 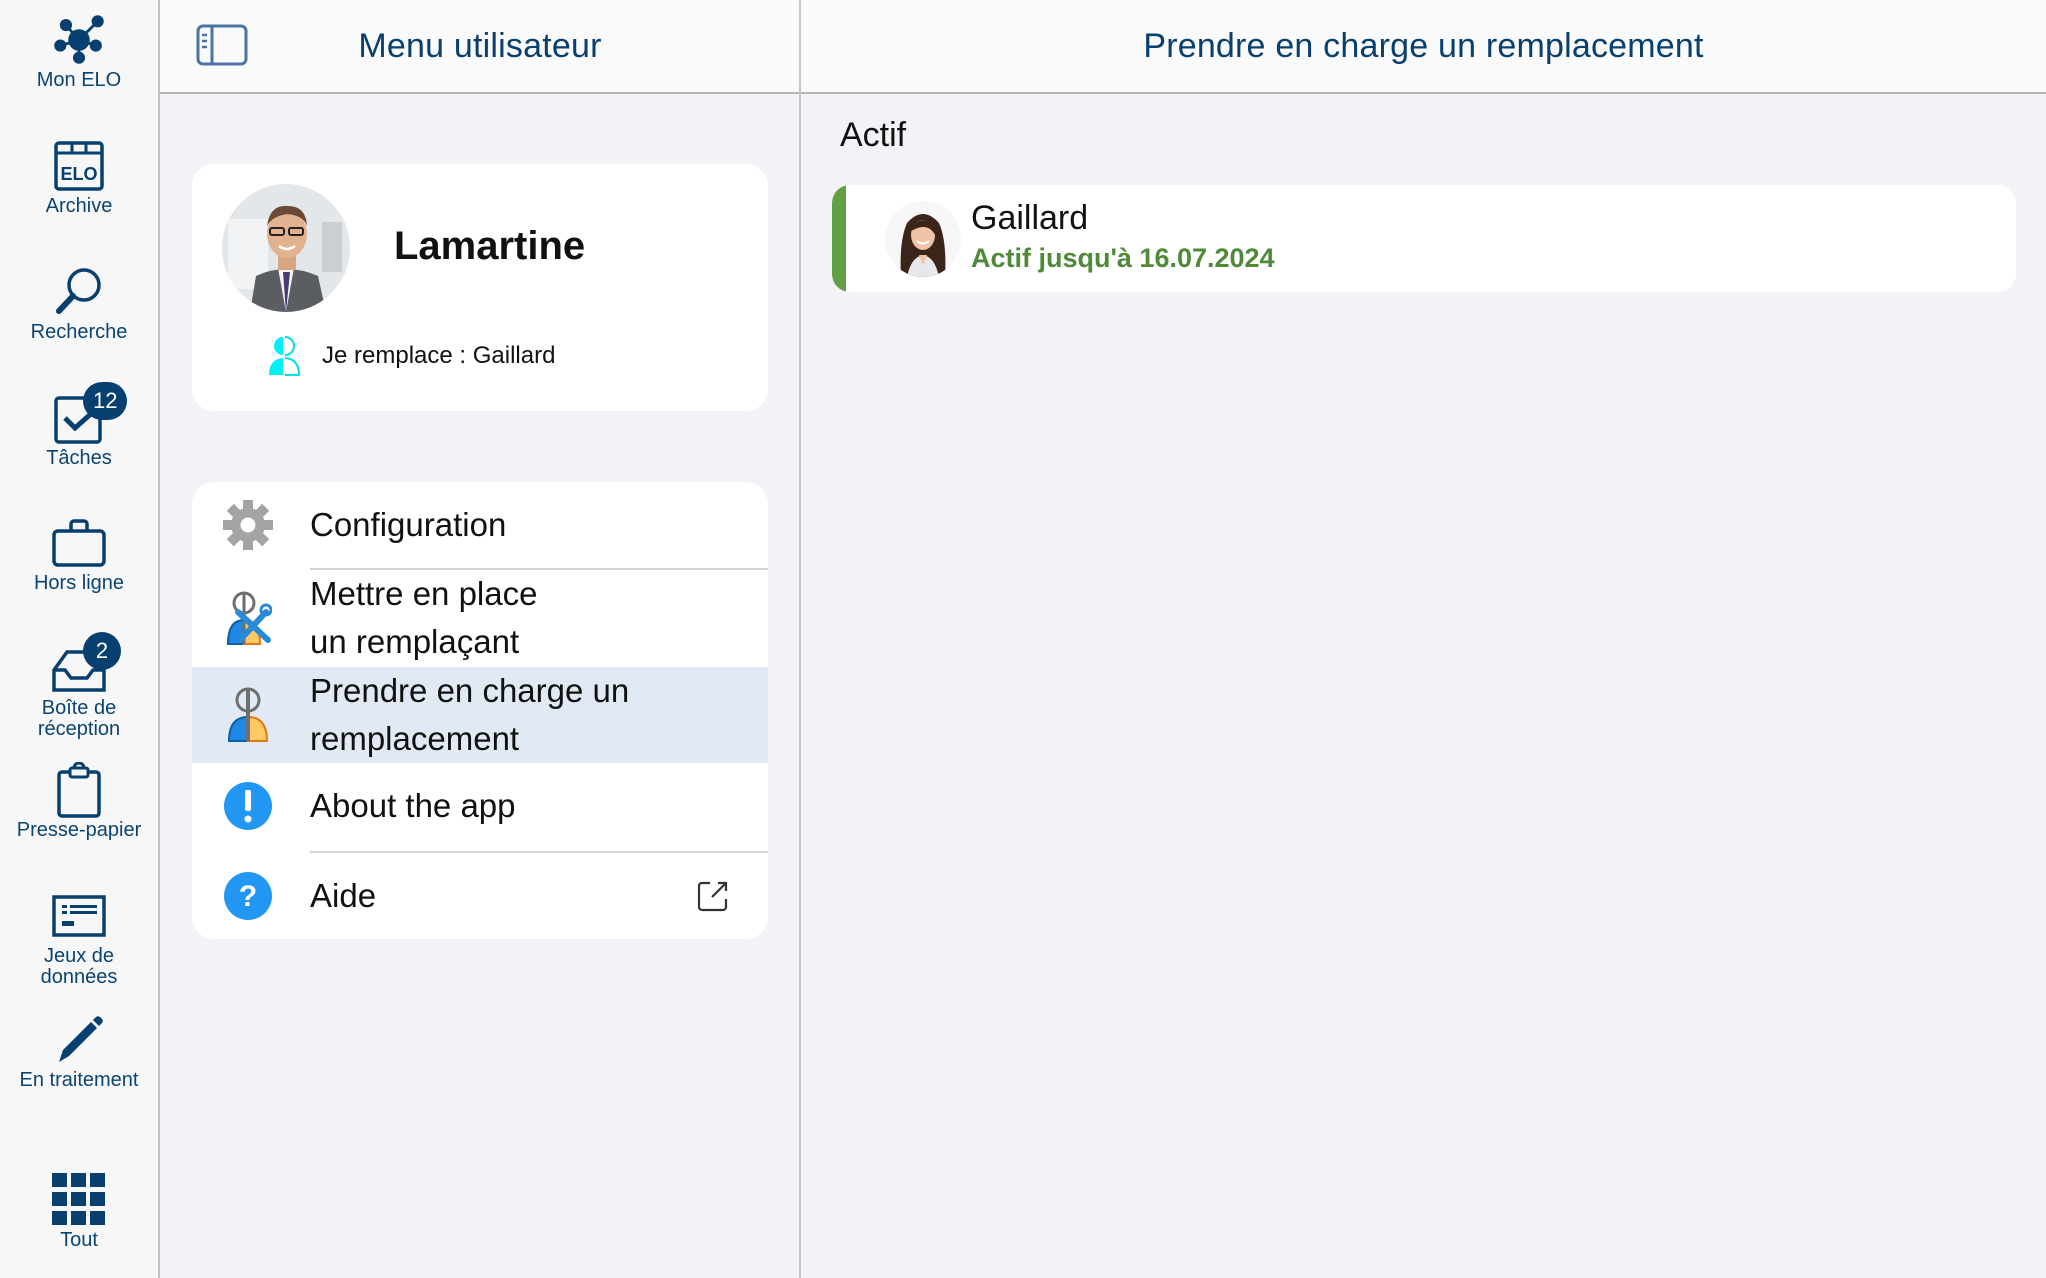 What do you see at coordinates (839, 238) in the screenshot?
I see `active-status-bar` at bounding box center [839, 238].